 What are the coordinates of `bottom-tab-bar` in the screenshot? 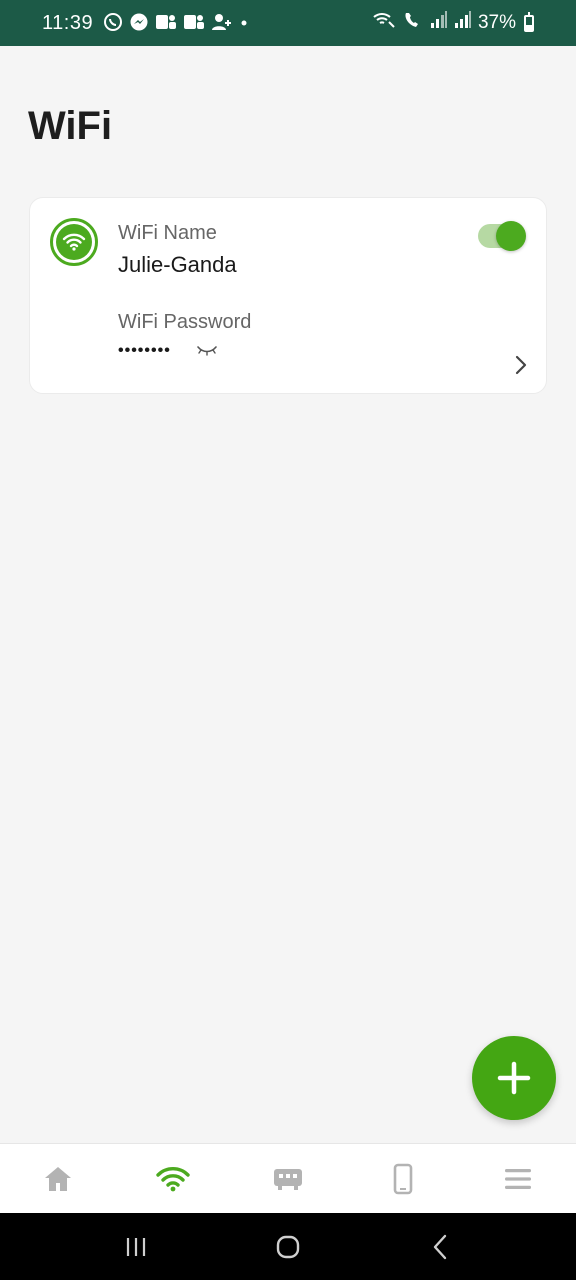 It's located at (288, 1178).